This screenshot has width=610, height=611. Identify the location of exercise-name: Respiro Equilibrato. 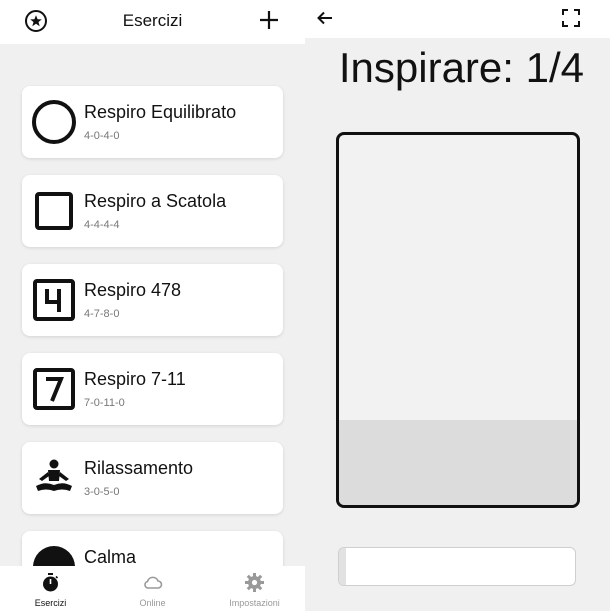
(160, 112).